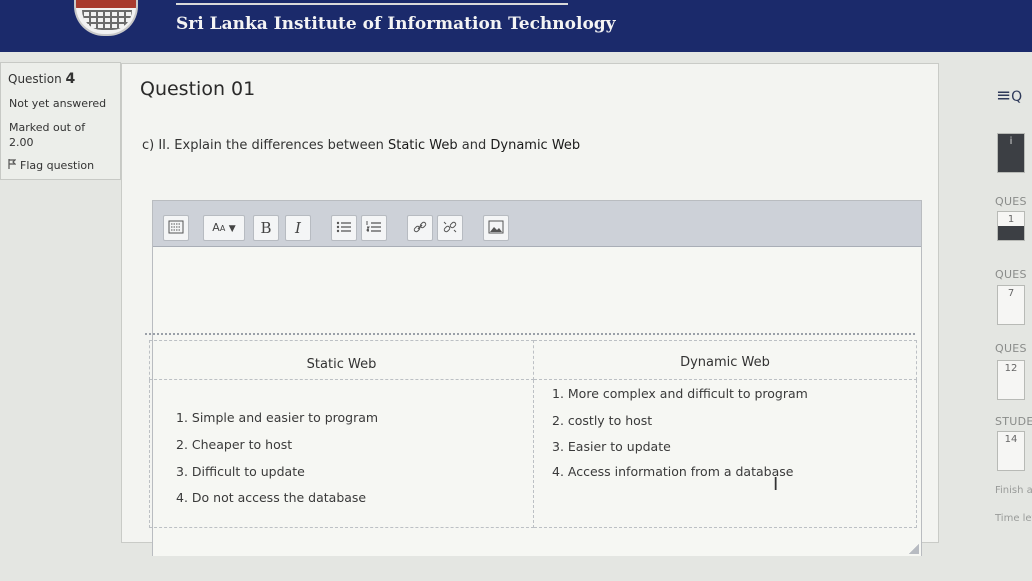 The width and height of the screenshot is (1032, 581). I want to click on link-icon, so click(420, 227).